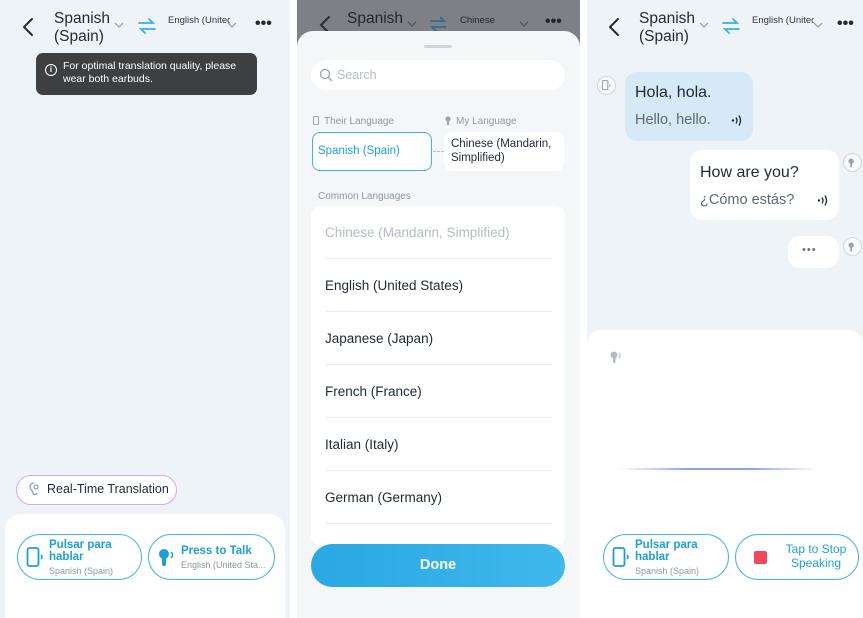 The height and width of the screenshot is (618, 863). What do you see at coordinates (438, 338) in the screenshot?
I see `language-item: Japanese (Japan)` at bounding box center [438, 338].